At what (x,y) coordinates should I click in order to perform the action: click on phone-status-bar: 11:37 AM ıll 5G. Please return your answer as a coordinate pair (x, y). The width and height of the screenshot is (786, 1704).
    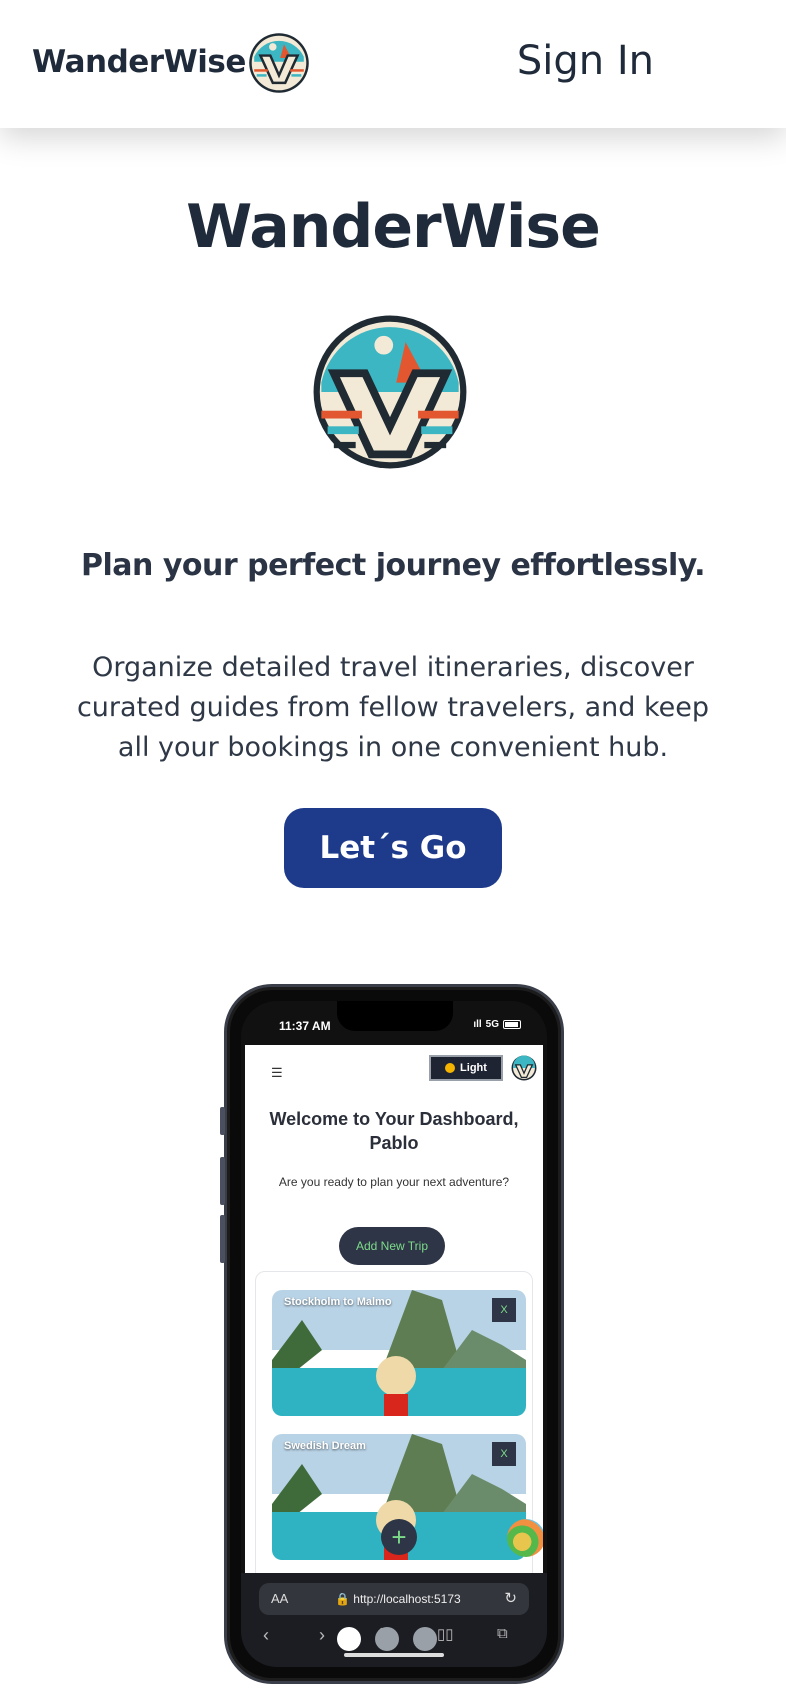
    Looking at the image, I should click on (394, 1023).